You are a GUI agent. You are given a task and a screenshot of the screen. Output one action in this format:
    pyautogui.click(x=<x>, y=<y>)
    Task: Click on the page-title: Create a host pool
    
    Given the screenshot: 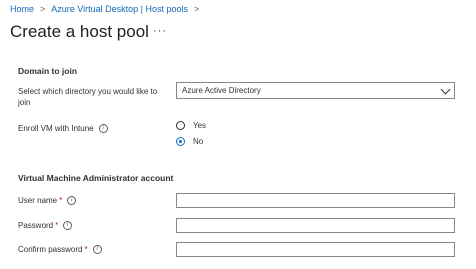 What is the action you would take?
    pyautogui.click(x=79, y=31)
    